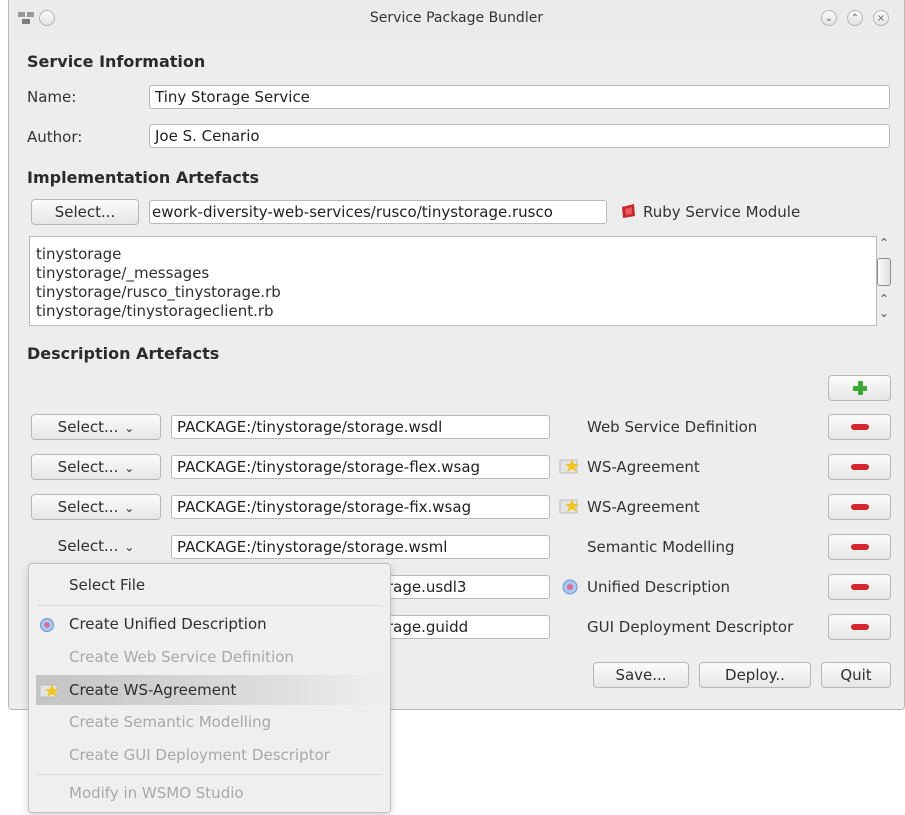 The image size is (905, 815). I want to click on menu-item-create-gui: Create GUI Deployment Descriptor, so click(199, 755).